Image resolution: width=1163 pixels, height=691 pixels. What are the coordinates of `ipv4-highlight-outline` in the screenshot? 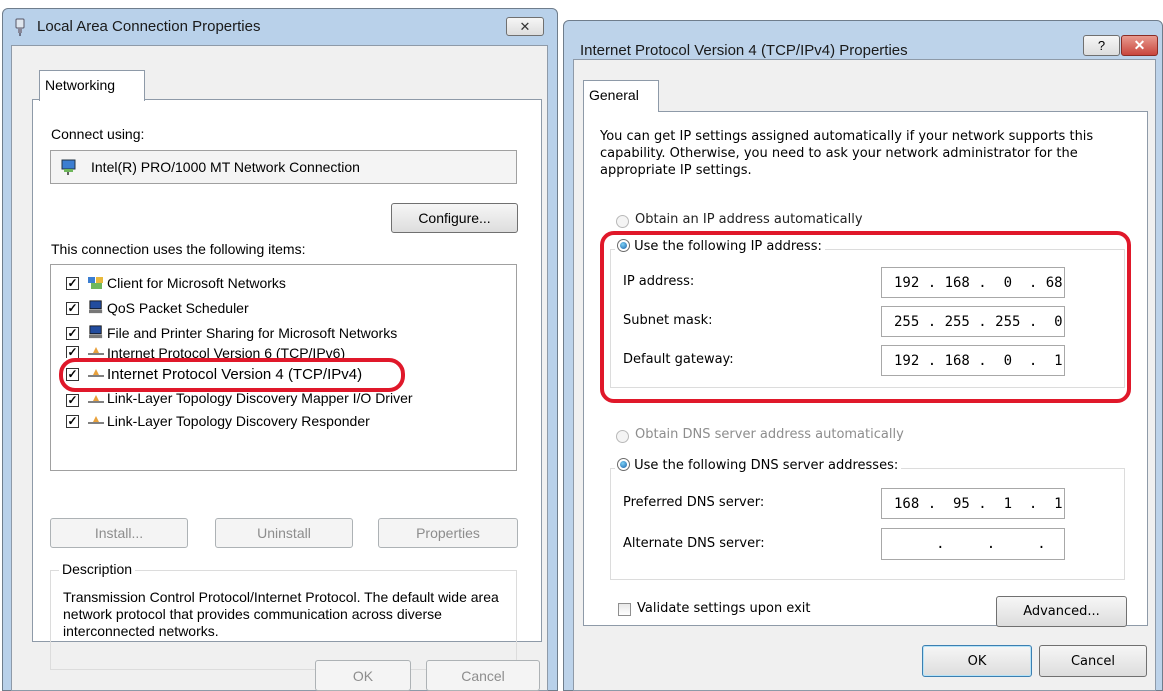 It's located at (232, 375).